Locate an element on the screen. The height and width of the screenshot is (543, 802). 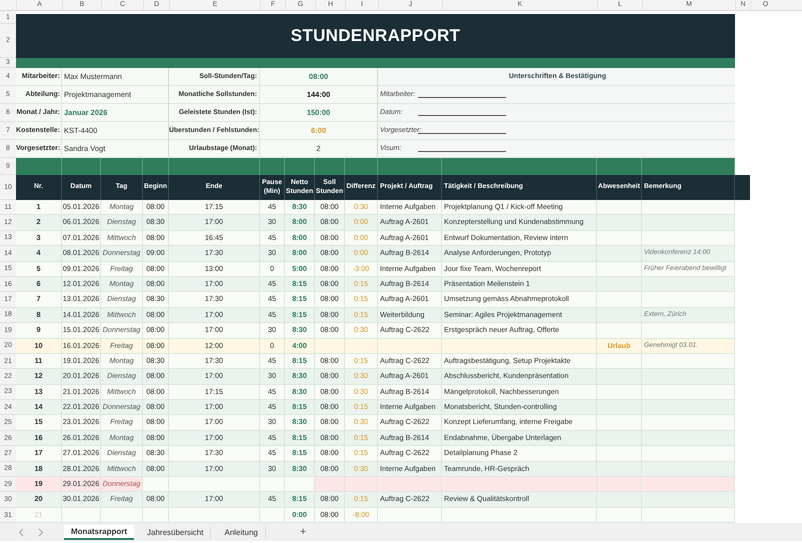
report-title: STUNDENRAPPORT is located at coordinates (375, 36).